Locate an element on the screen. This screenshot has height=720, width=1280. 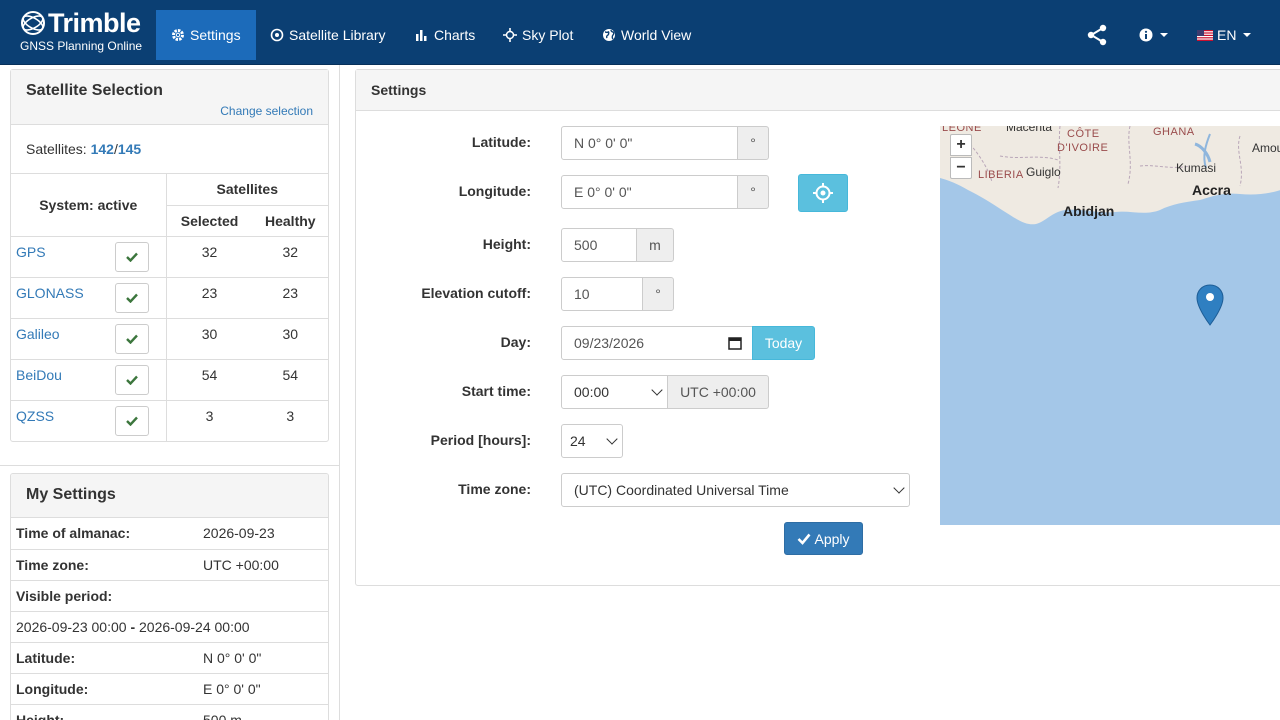
brand-logo: Trimble GNSS Planning Online is located at coordinates (81, 30).